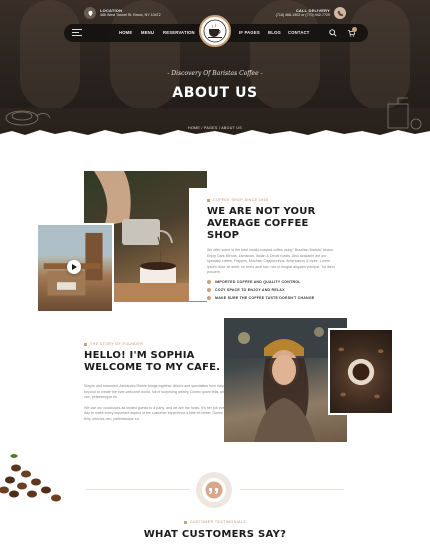 This screenshot has height=550, width=430. I want to click on play-video-button, so click(74, 267).